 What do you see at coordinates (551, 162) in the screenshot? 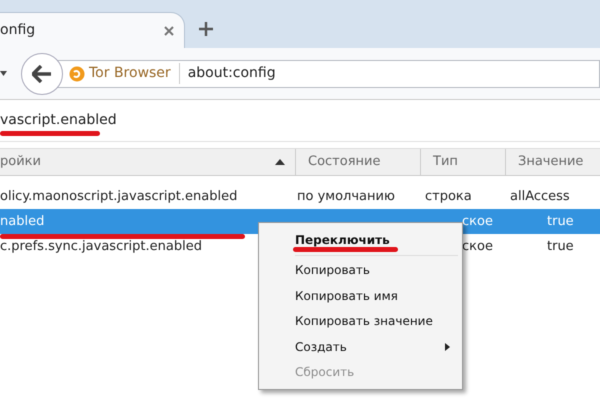
I see `column-header: Значение` at bounding box center [551, 162].